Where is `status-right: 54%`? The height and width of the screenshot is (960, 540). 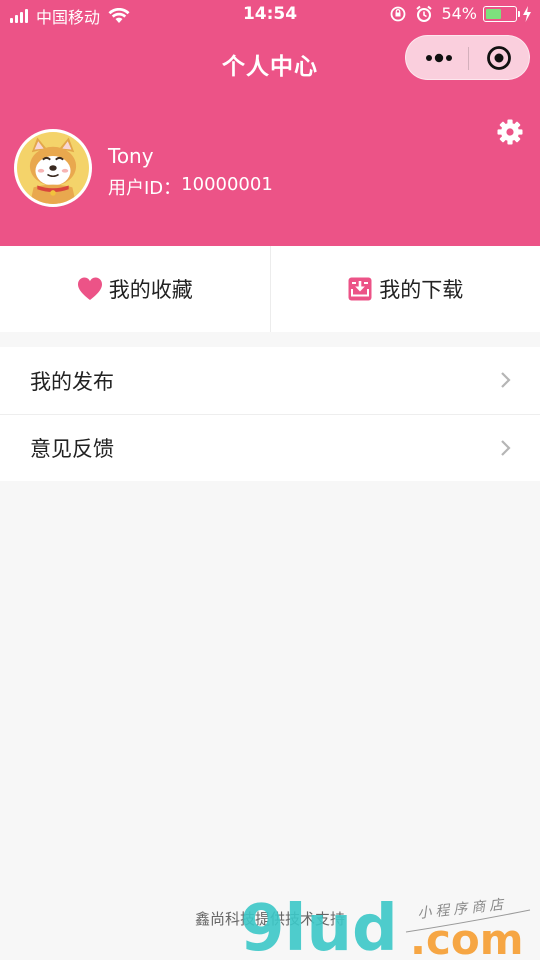
status-right: 54% is located at coordinates (460, 13).